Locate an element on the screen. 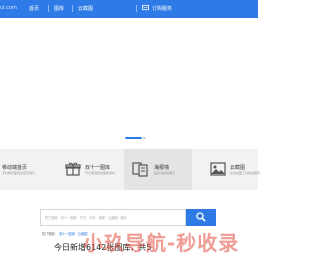 Image resolution: width=320 pixels, height=263 pixels. search-button is located at coordinates (201, 217).